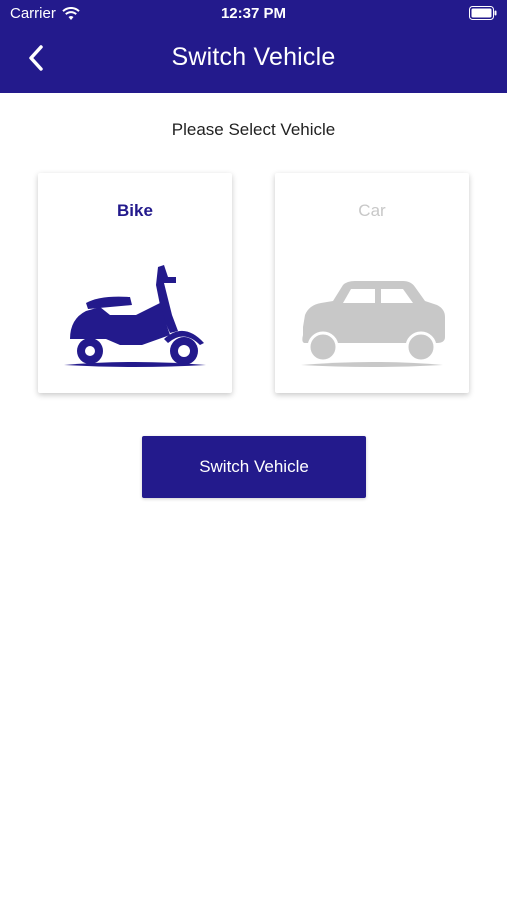 This screenshot has width=507, height=900. I want to click on status-time: 12:37 PM, so click(253, 13).